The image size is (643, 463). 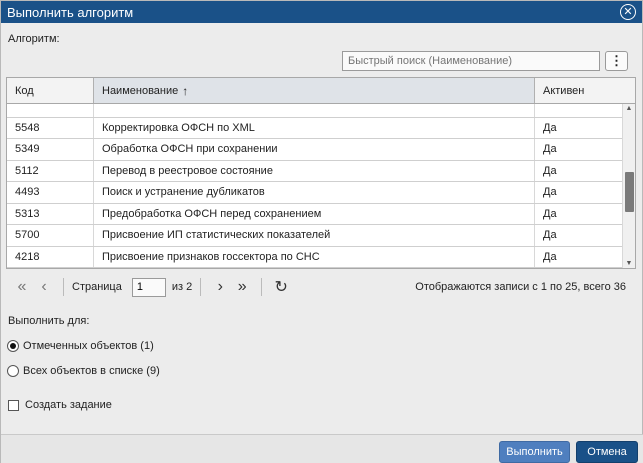 What do you see at coordinates (50, 90) in the screenshot?
I see `column-header-code: Код` at bounding box center [50, 90].